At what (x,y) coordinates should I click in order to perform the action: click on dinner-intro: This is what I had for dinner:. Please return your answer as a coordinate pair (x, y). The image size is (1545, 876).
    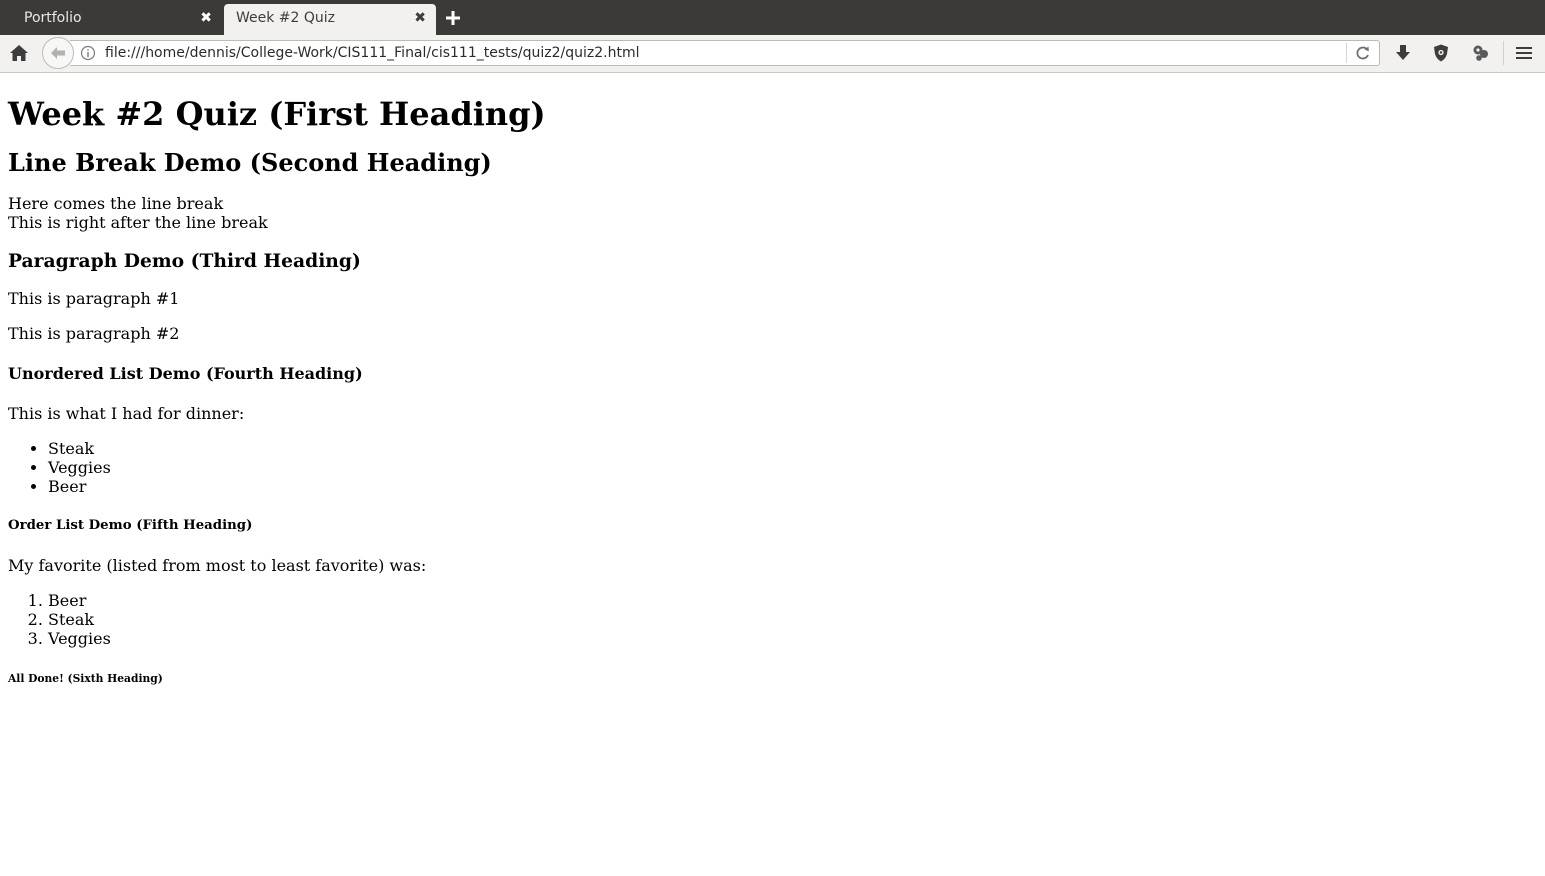
    Looking at the image, I should click on (126, 413).